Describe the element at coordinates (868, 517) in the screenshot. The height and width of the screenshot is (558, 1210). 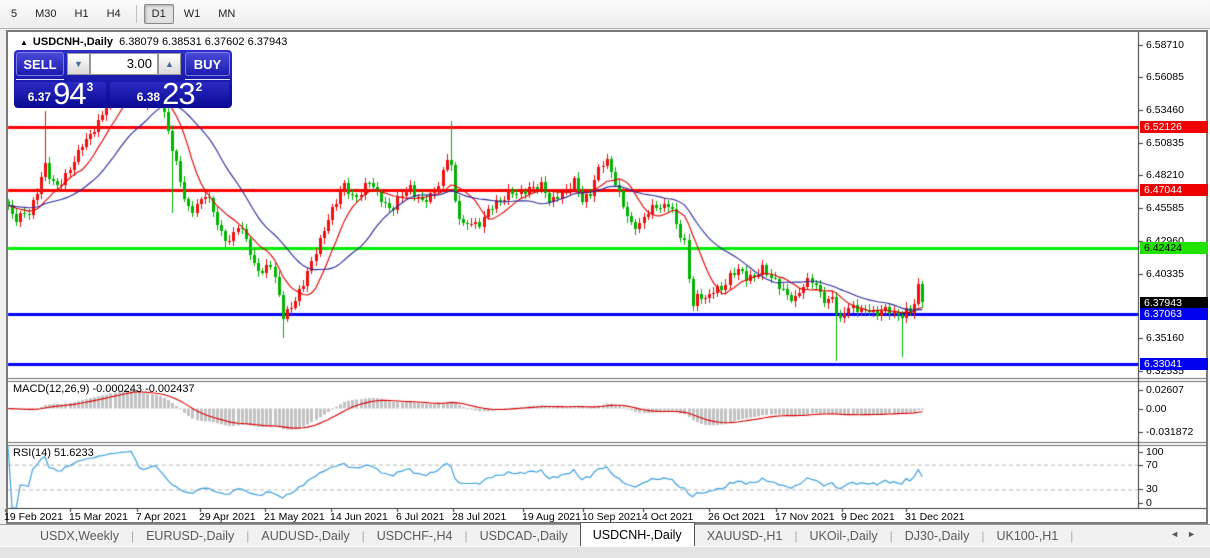
I see `time-tick-label: 9 Dec 2021` at that location.